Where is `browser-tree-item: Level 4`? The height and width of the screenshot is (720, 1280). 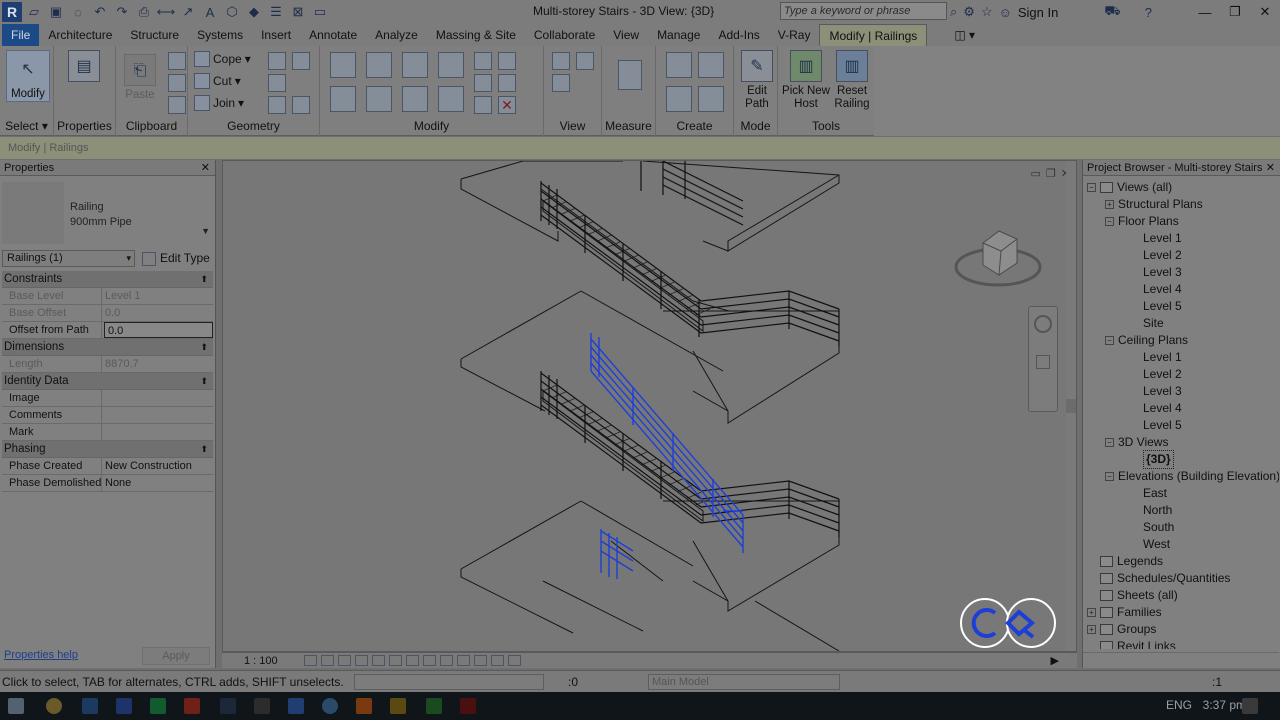
browser-tree-item: Level 4 is located at coordinates (1162, 289).